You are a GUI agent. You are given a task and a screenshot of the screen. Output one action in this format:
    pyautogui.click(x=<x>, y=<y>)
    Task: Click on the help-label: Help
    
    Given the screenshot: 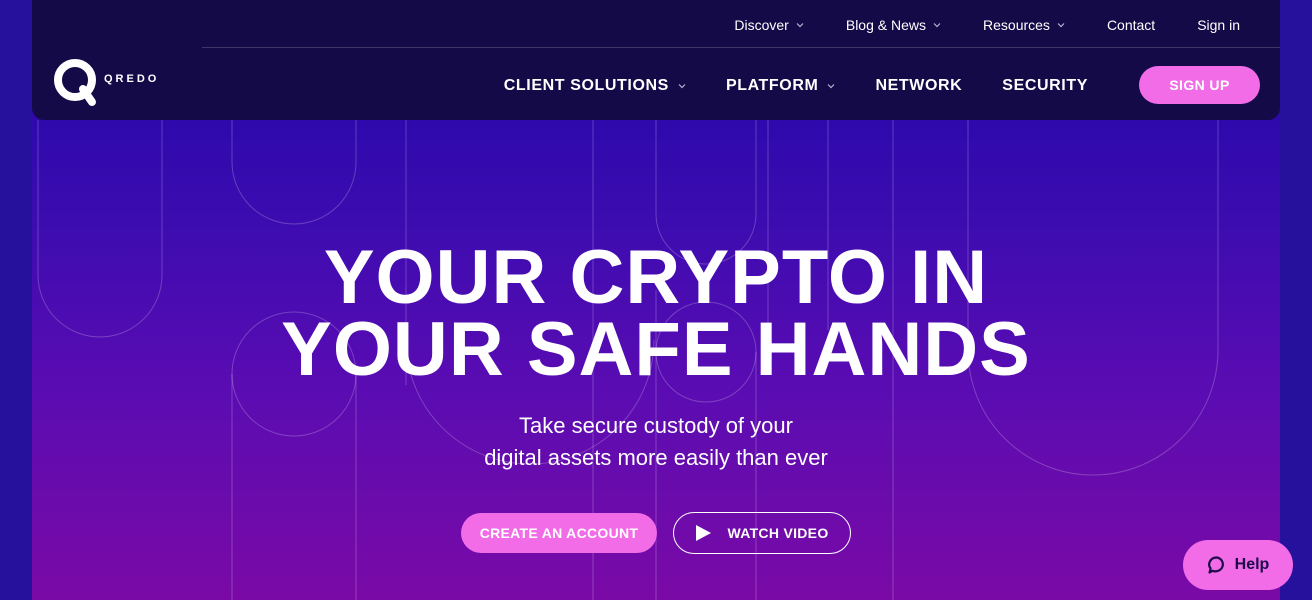 What is the action you would take?
    pyautogui.click(x=1252, y=564)
    